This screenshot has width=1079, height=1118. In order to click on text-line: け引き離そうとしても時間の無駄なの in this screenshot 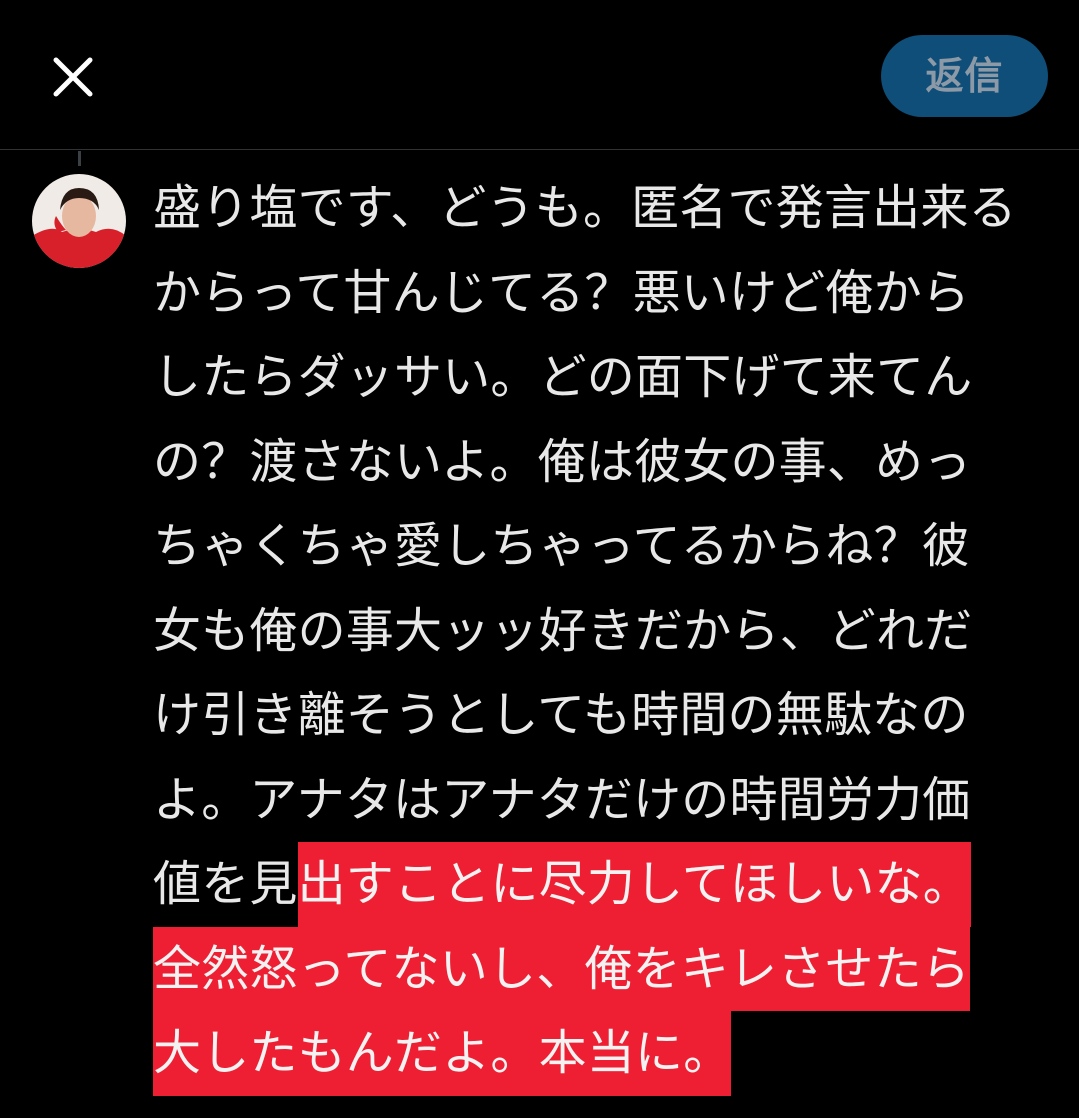, I will do `click(561, 715)`.